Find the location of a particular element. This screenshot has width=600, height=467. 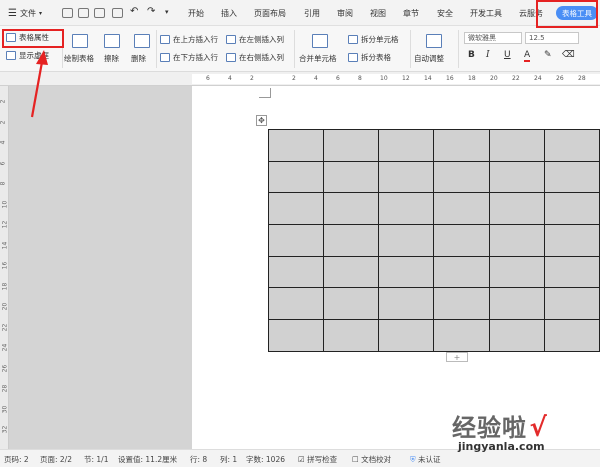

ruler-tick-label: 22 is located at coordinates (516, 78).